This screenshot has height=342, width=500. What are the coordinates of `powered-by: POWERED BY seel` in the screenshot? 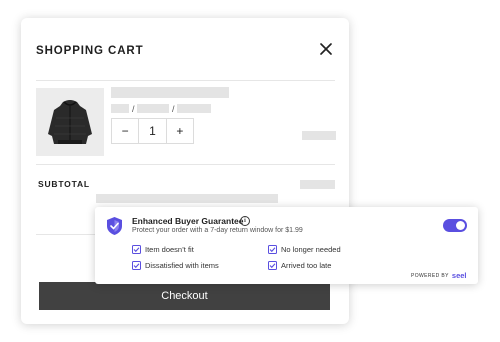 It's located at (439, 275).